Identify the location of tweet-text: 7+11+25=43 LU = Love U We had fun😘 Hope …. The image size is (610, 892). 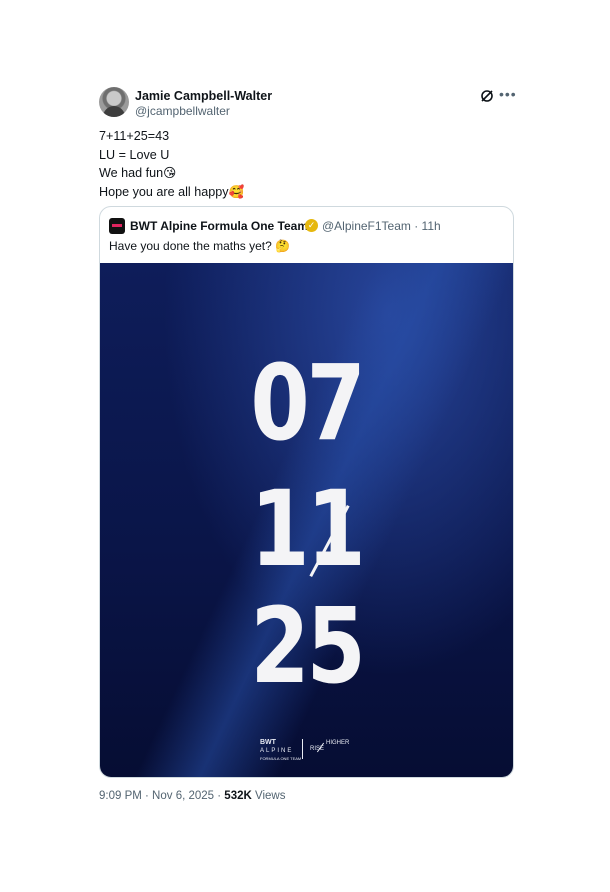
(171, 164).